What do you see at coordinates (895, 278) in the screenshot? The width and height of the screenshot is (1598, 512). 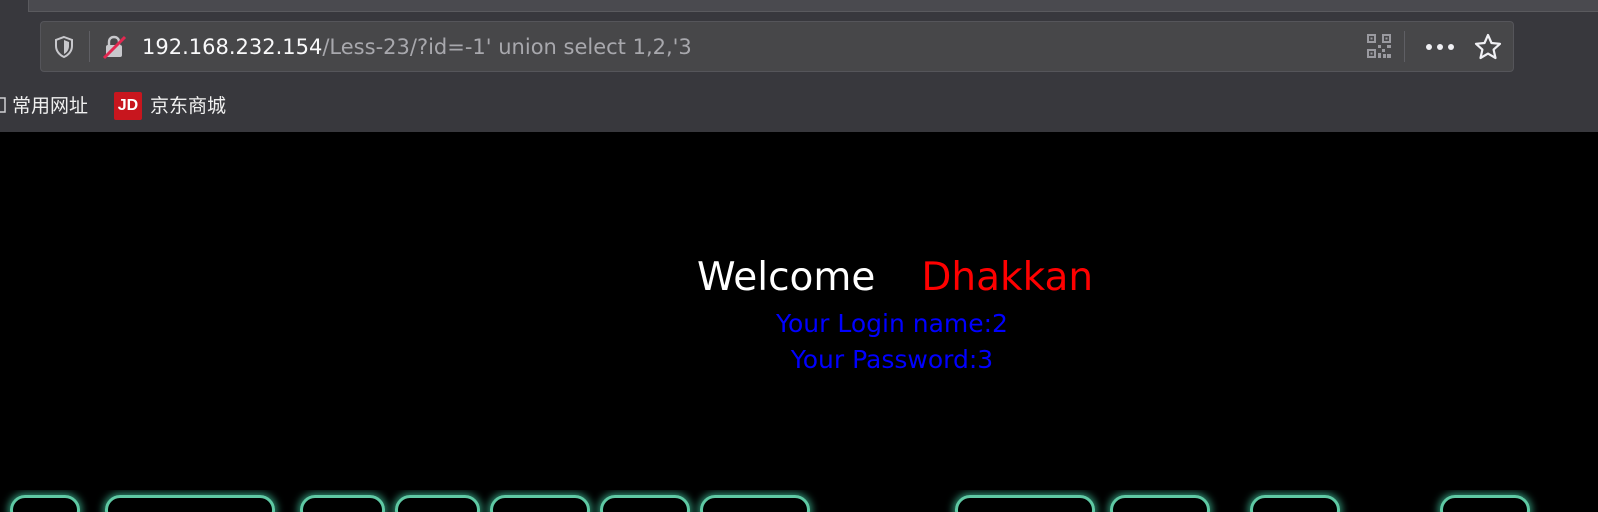 I see `welcome-heading: Welcome Dhakkan` at bounding box center [895, 278].